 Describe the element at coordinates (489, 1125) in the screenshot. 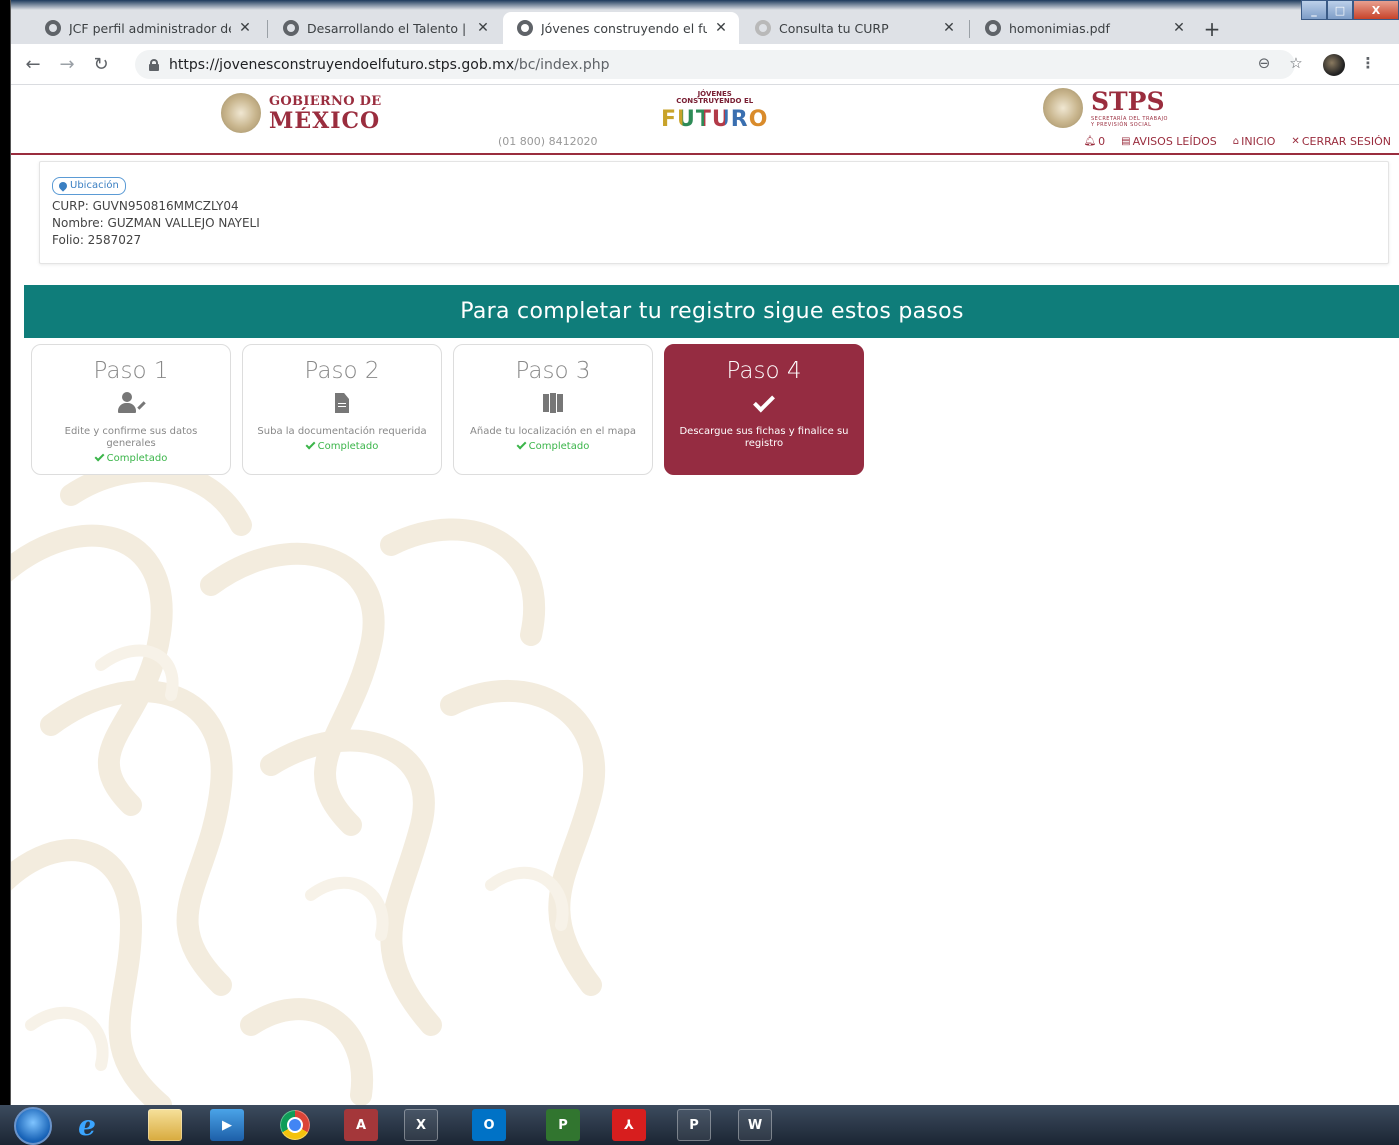

I see `outlook-icon: O` at that location.